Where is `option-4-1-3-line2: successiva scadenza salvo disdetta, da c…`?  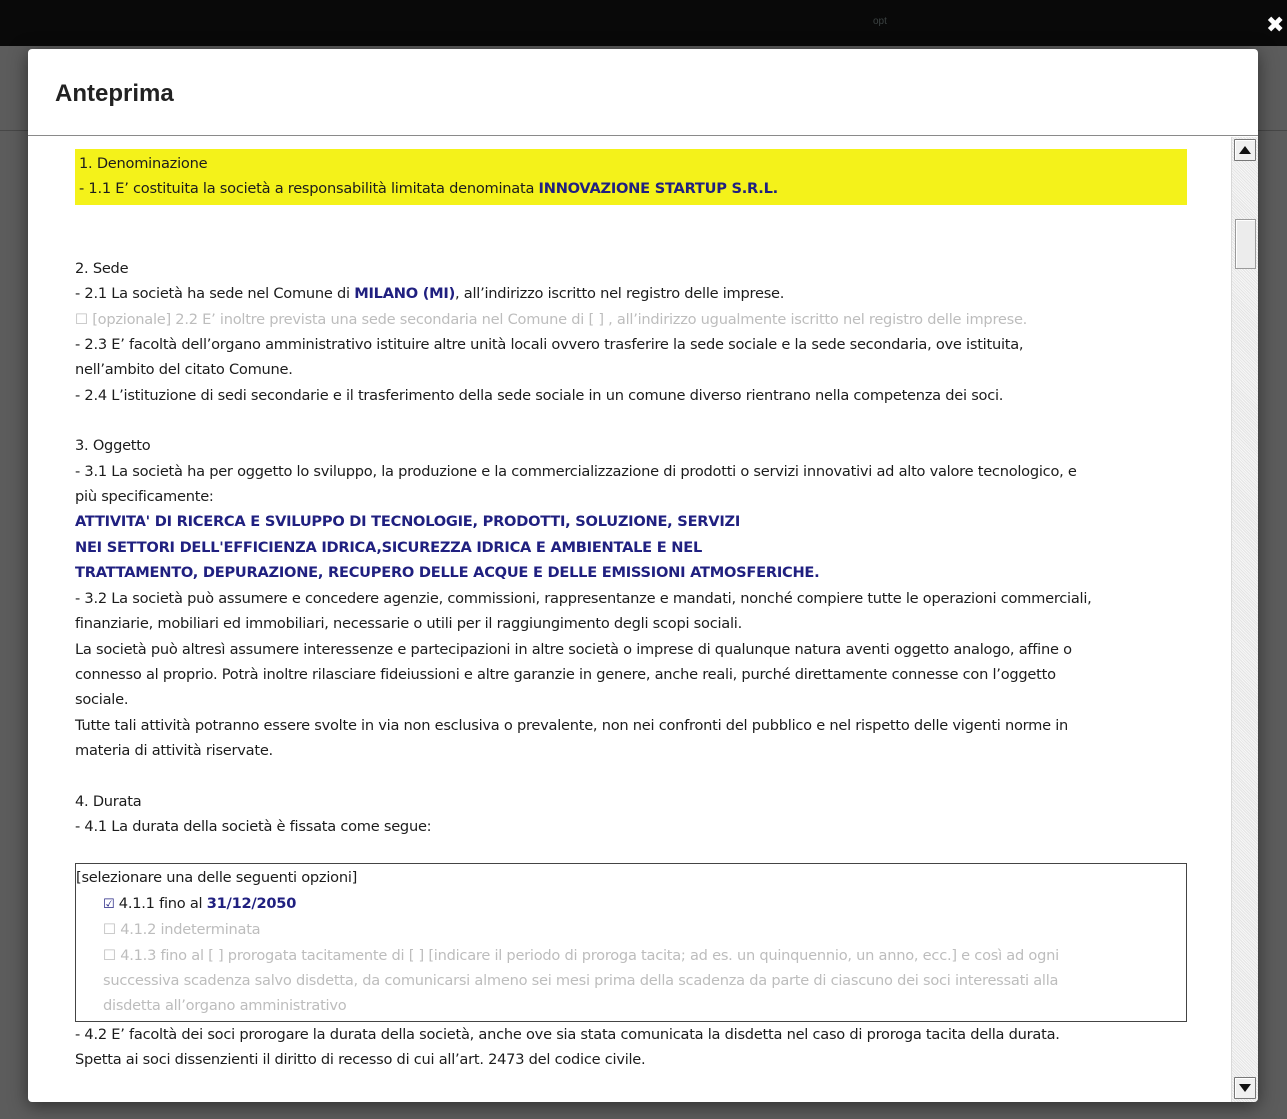 option-4-1-3-line2: successiva scadenza salvo disdetta, da c… is located at coordinates (581, 980).